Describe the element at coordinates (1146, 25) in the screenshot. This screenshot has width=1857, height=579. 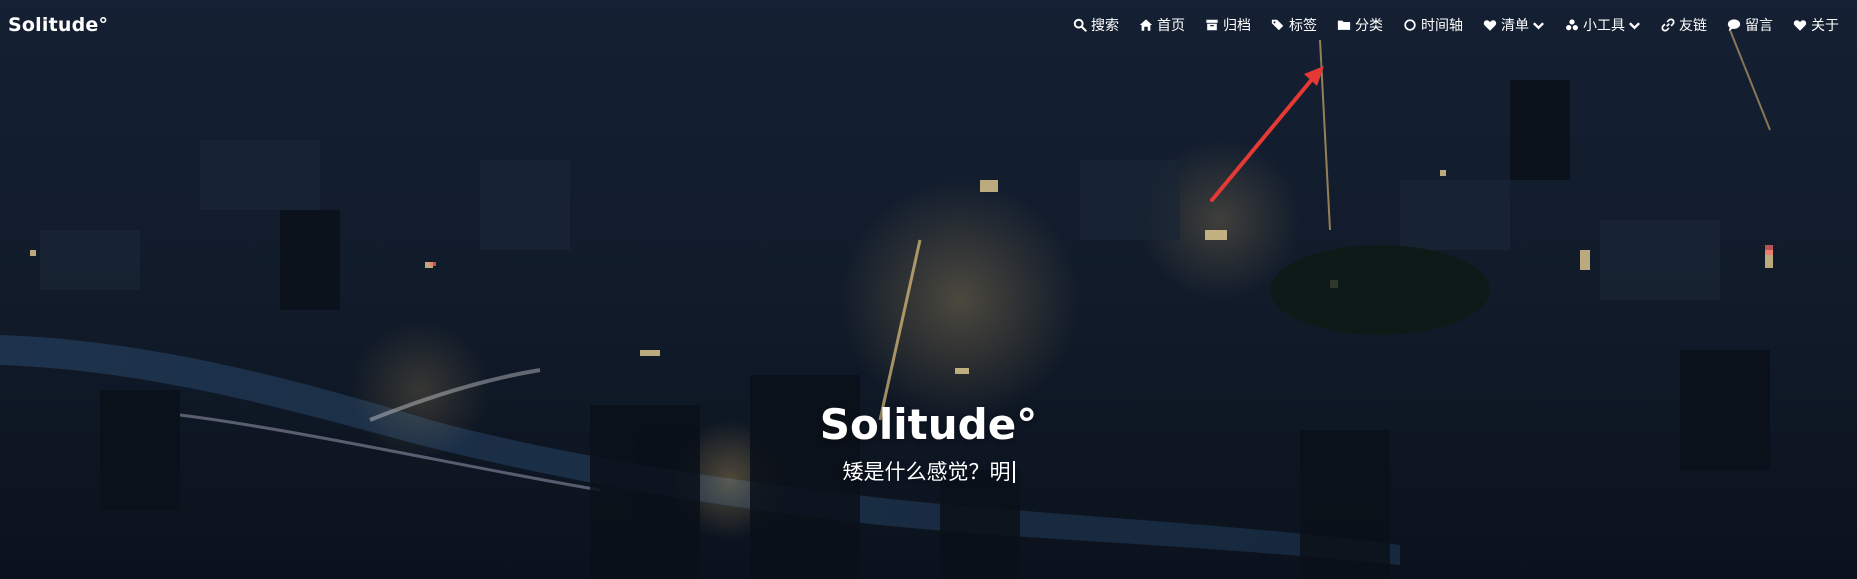
I see `home-icon` at that location.